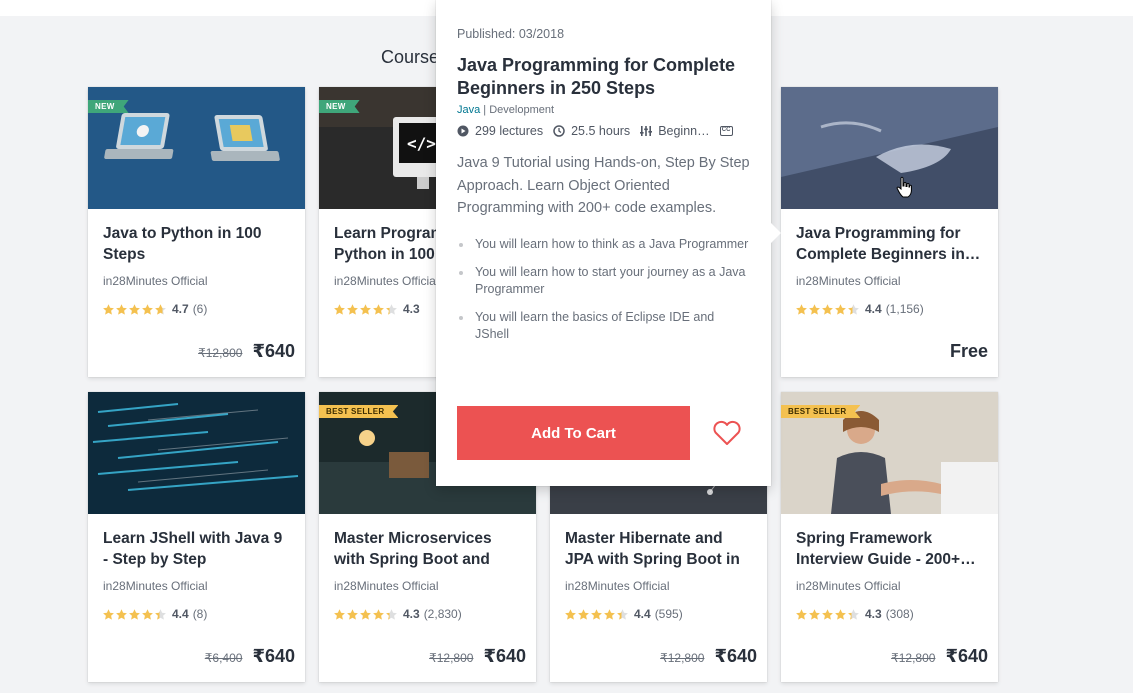  Describe the element at coordinates (509, 131) in the screenshot. I see `lectures-count: 299 lectures` at that location.